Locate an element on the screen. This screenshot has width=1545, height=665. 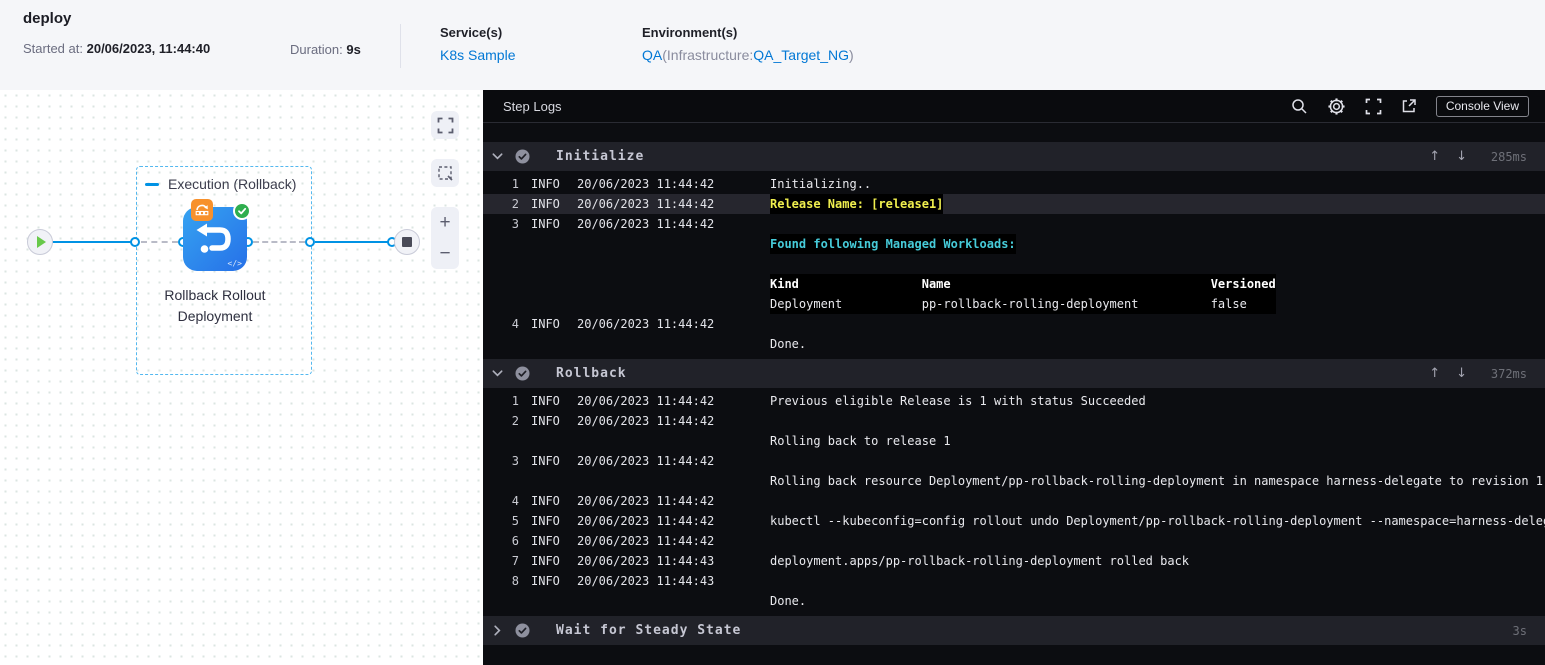
end-node is located at coordinates (407, 242).